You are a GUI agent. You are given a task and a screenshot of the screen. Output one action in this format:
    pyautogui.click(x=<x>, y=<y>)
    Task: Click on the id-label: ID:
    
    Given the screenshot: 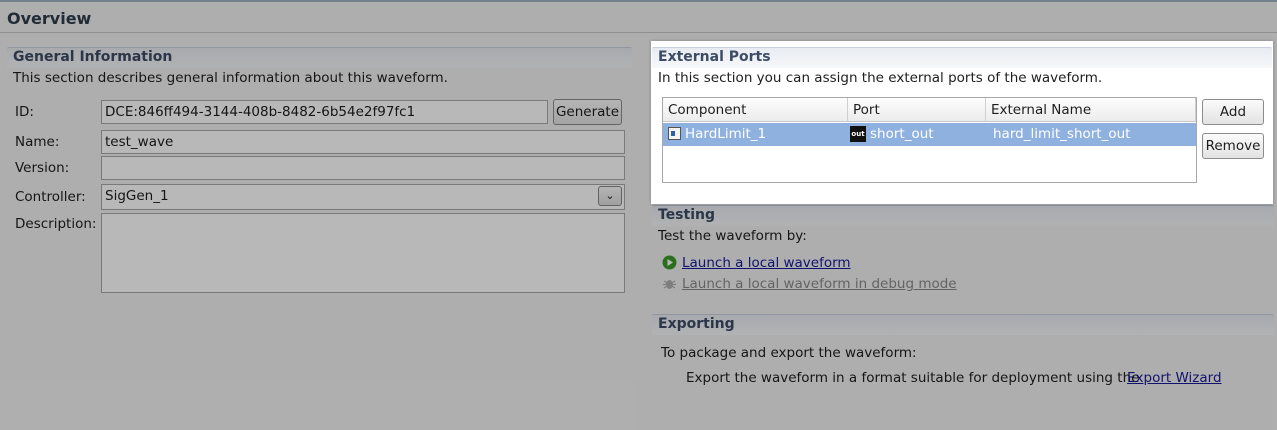 What is the action you would take?
    pyautogui.click(x=24, y=112)
    